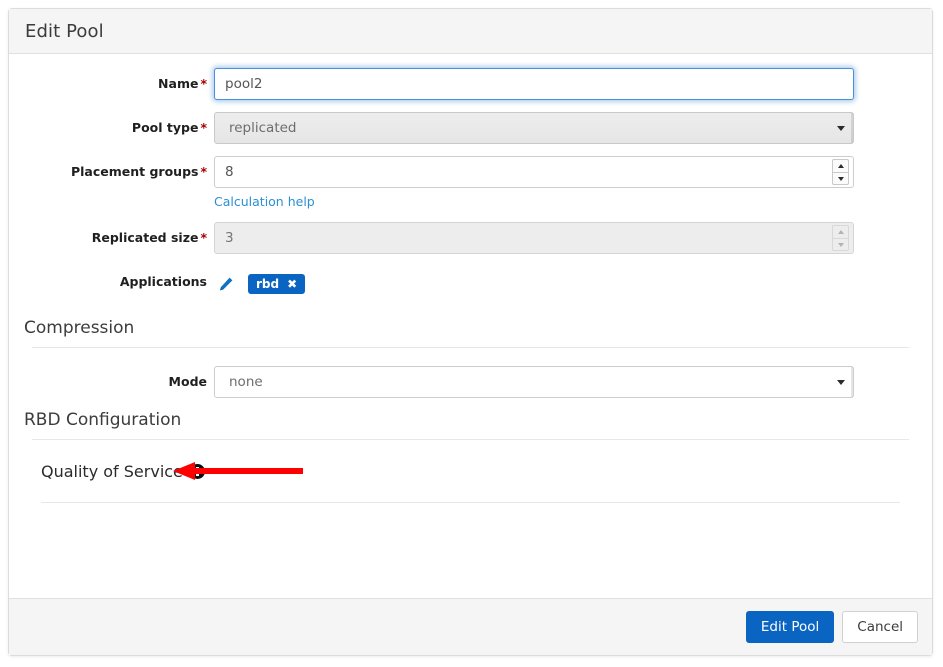 The image size is (943, 667). What do you see at coordinates (880, 627) in the screenshot?
I see `cancel-button: Cancel` at bounding box center [880, 627].